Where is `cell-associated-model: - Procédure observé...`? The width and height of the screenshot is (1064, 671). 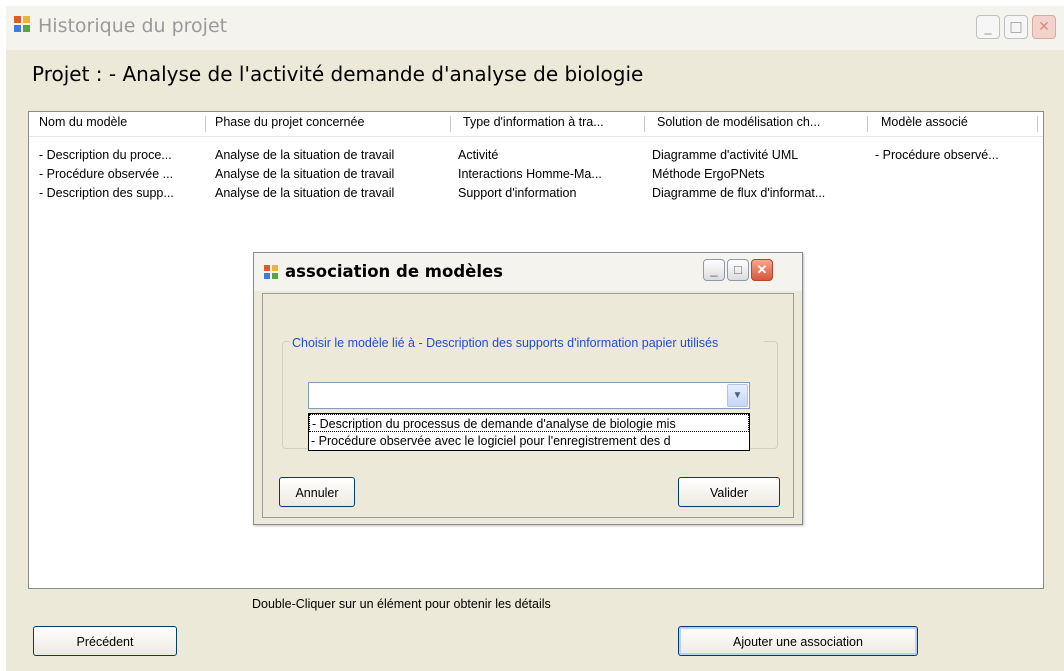
cell-associated-model: - Procédure observé... is located at coordinates (937, 155).